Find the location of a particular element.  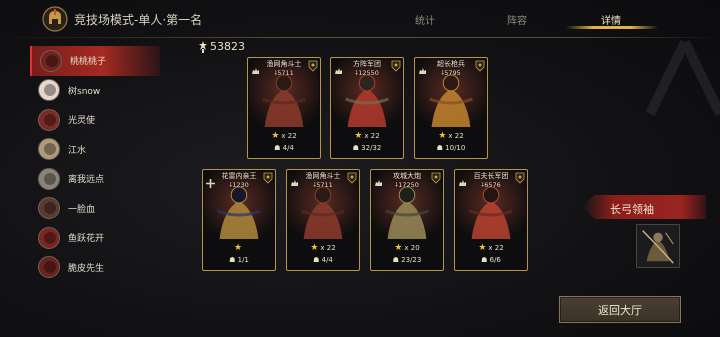

total-power: 53823 is located at coordinates (221, 46).